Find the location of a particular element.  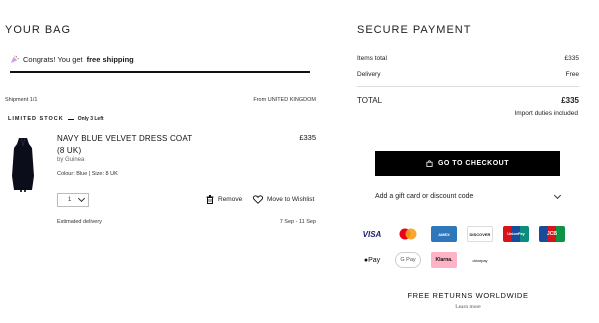

checkout-button: GO TO CHECKOUT is located at coordinates (467, 163).